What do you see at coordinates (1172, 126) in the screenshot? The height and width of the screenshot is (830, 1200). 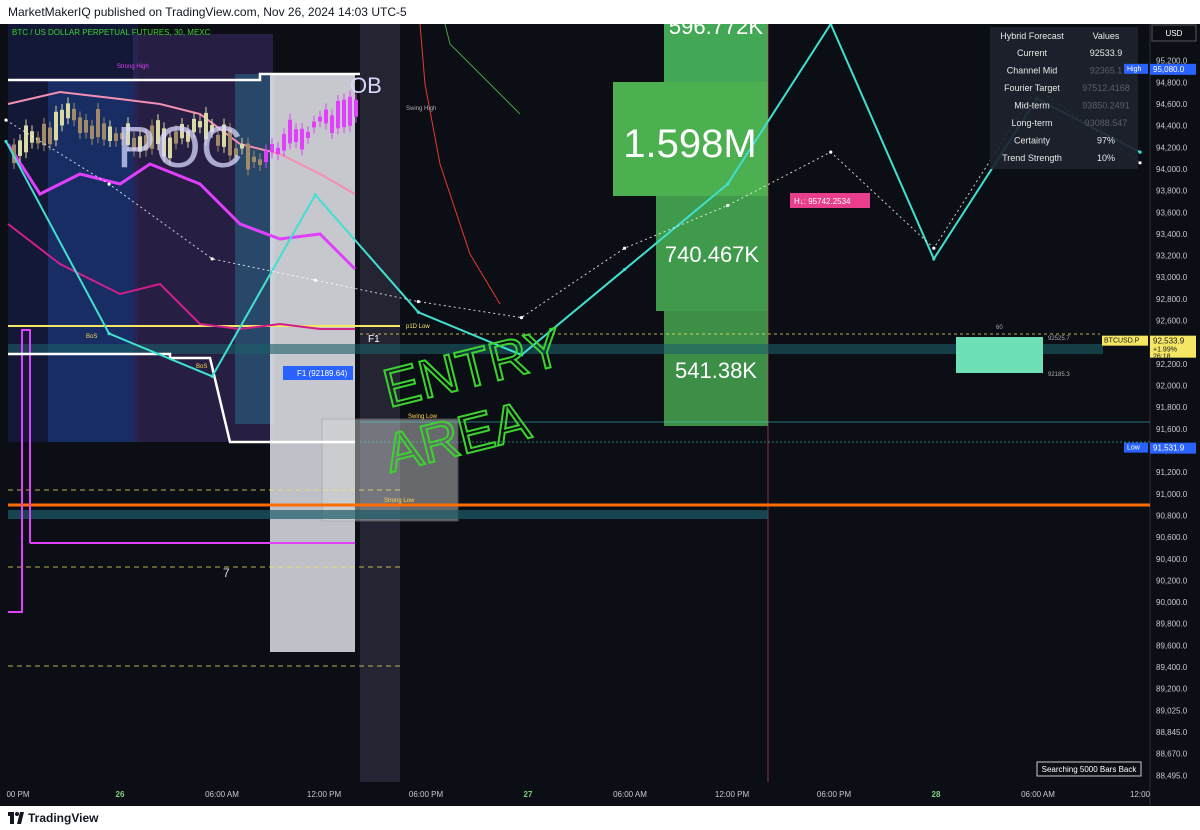 I see `price-tick-label: 94,400.0` at bounding box center [1172, 126].